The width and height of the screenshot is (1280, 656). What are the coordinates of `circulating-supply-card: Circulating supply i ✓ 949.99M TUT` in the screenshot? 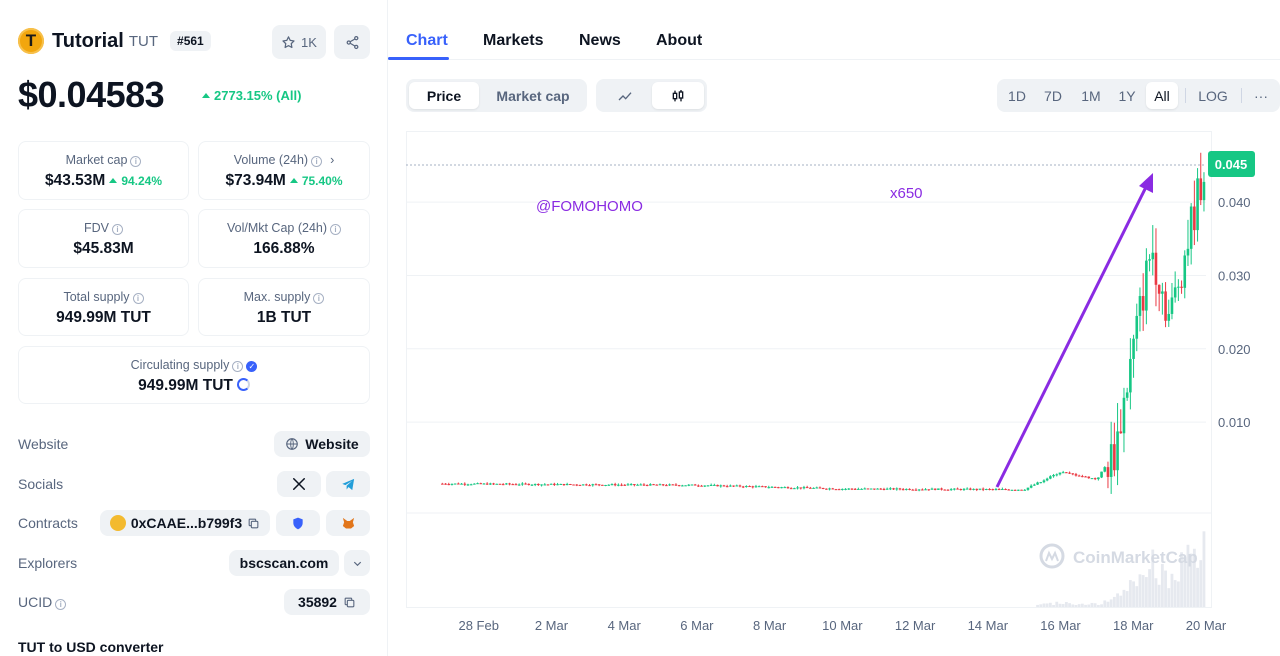 It's located at (194, 375).